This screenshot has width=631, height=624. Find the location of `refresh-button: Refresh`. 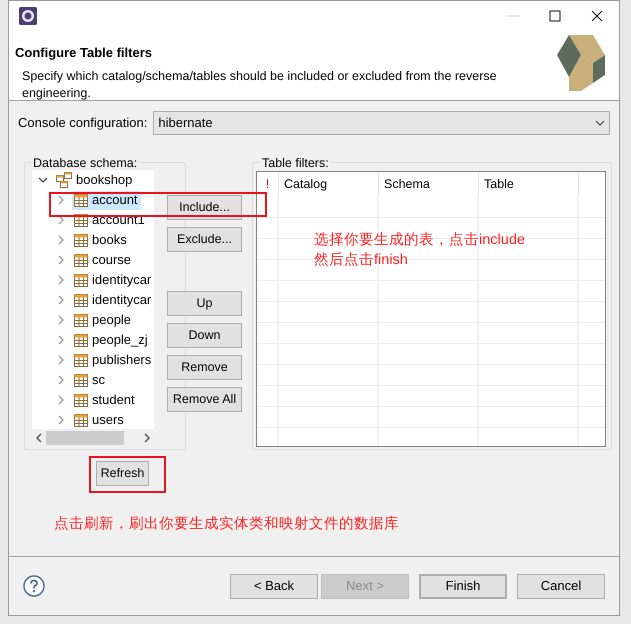

refresh-button: Refresh is located at coordinates (122, 473).